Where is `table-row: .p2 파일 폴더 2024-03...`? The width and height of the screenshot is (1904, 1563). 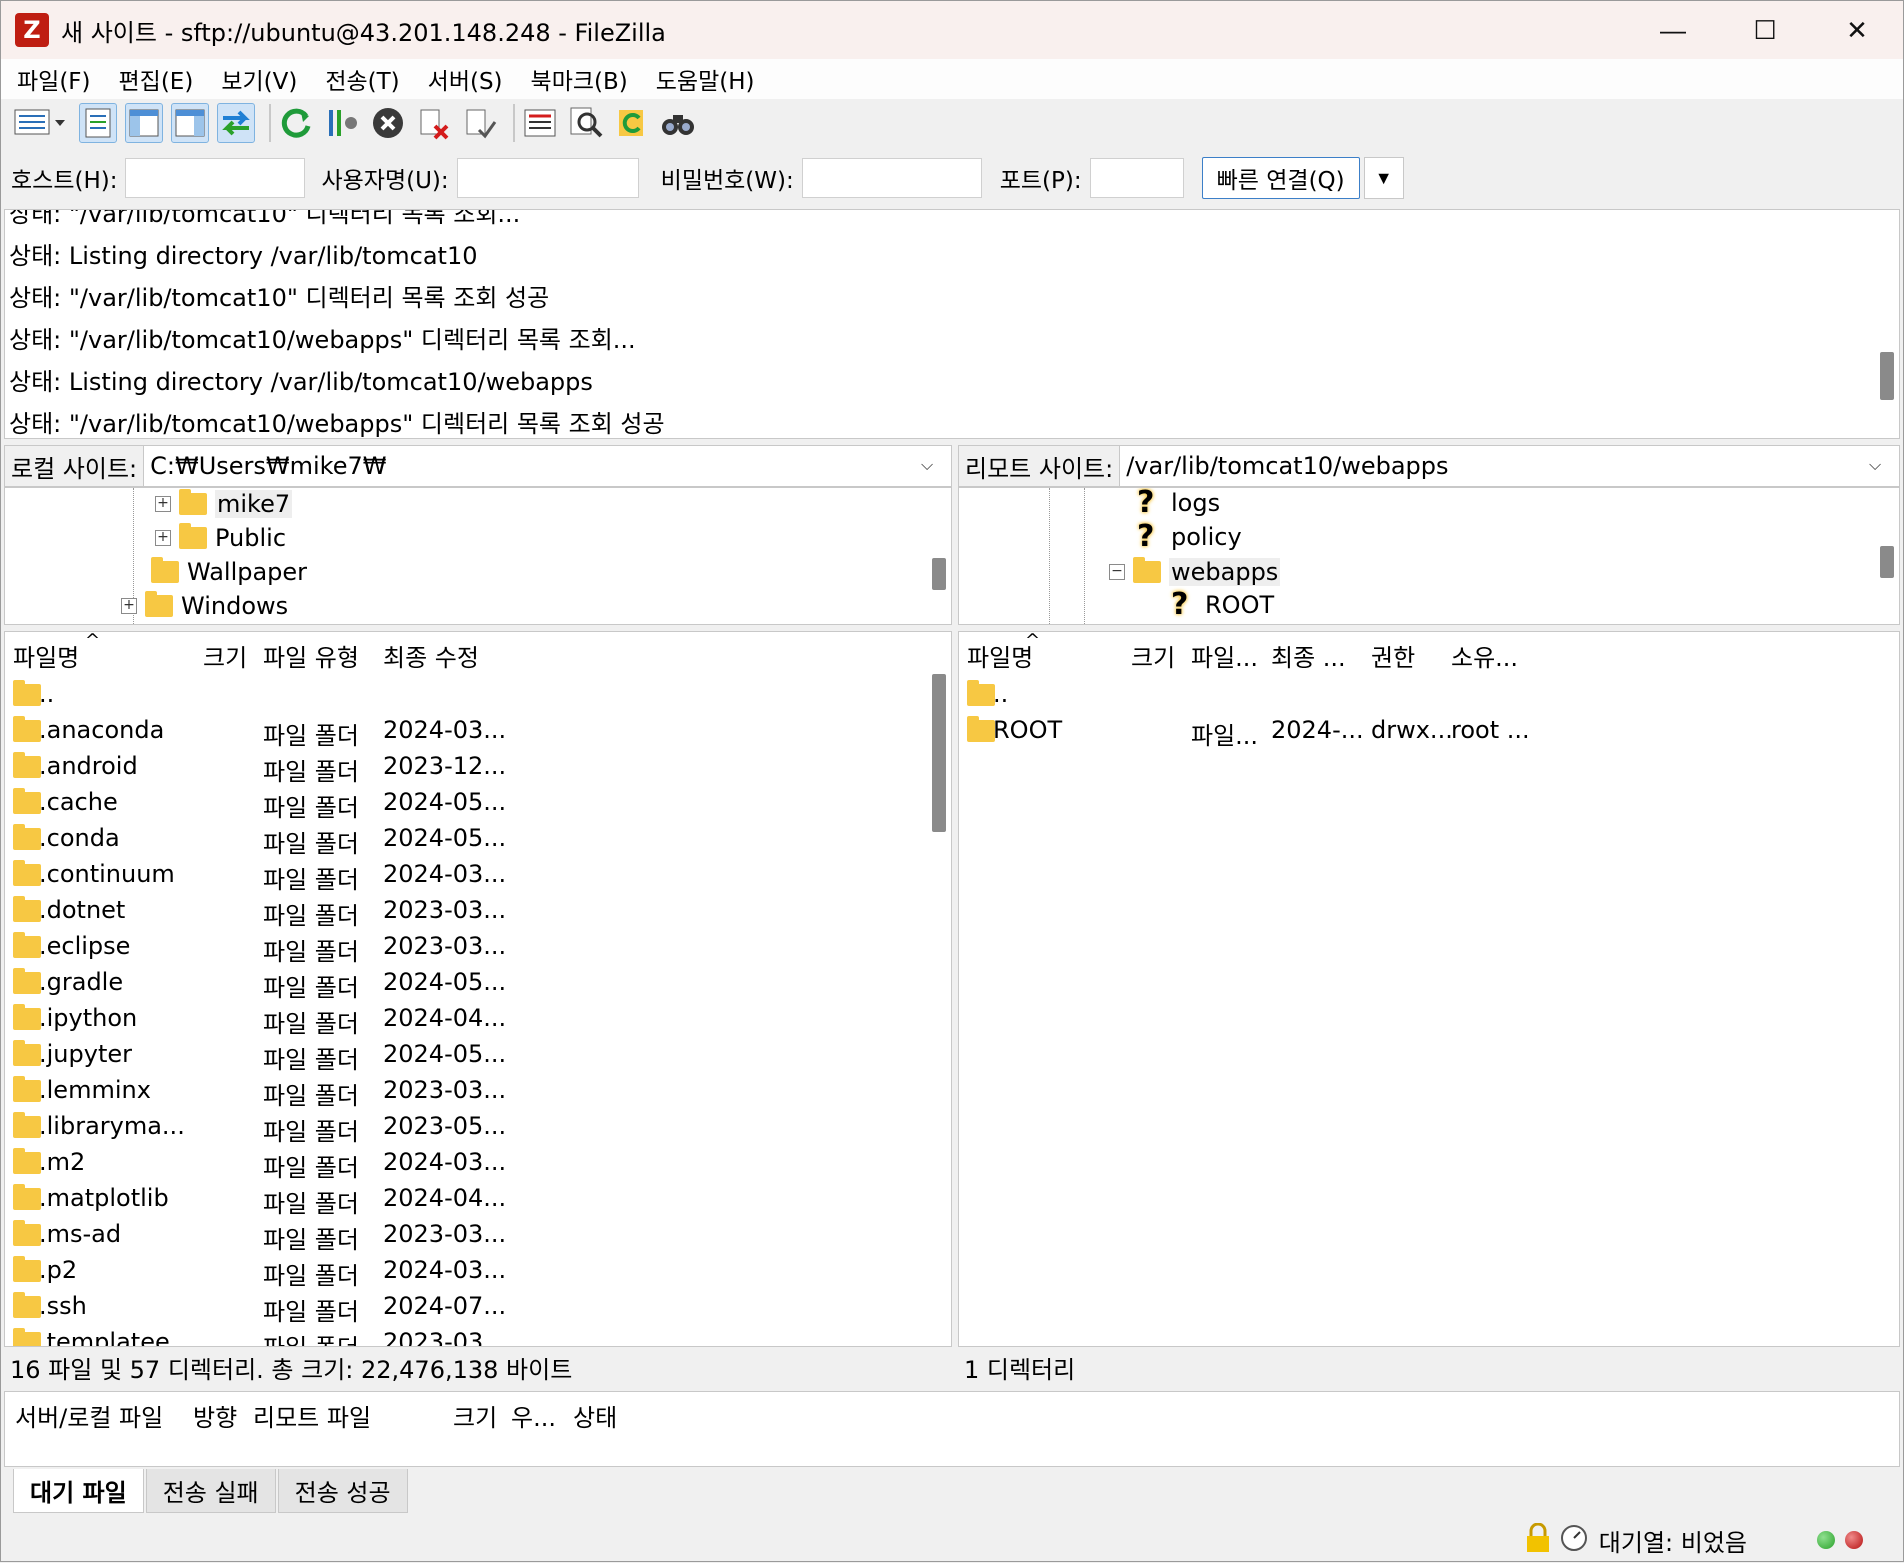
table-row: .p2 파일 폴더 2024-03... is located at coordinates (478, 1271).